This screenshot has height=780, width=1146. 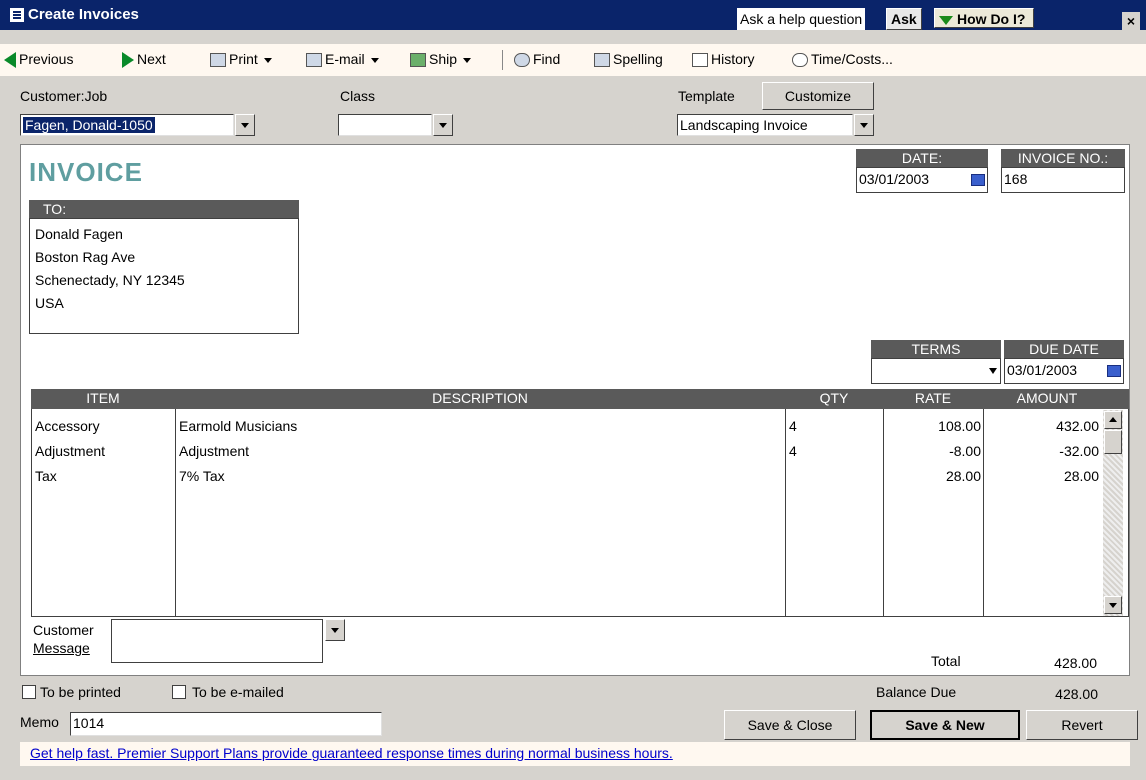 What do you see at coordinates (83, 14) in the screenshot?
I see `window-title: Create Invoices` at bounding box center [83, 14].